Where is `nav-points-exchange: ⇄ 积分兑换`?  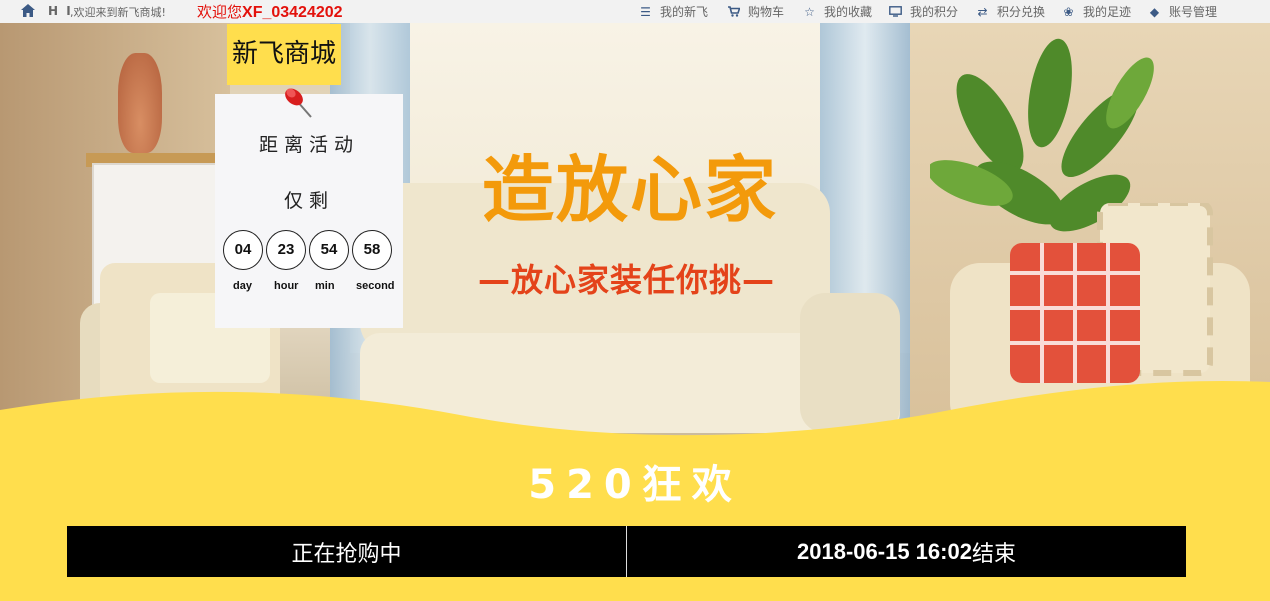
nav-points-exchange: ⇄ 积分兑换 is located at coordinates (1010, 11).